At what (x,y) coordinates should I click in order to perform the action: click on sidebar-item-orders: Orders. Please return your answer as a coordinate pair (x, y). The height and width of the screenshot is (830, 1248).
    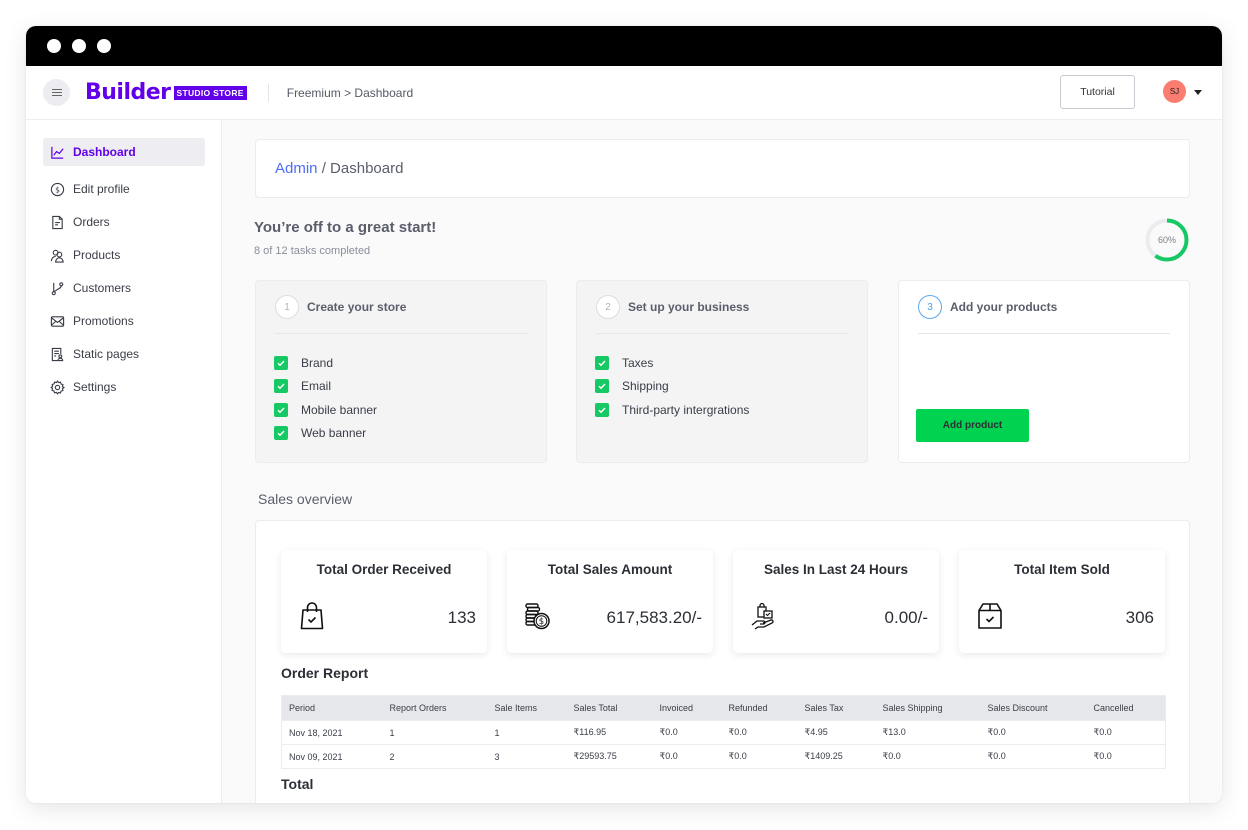
    Looking at the image, I should click on (124, 222).